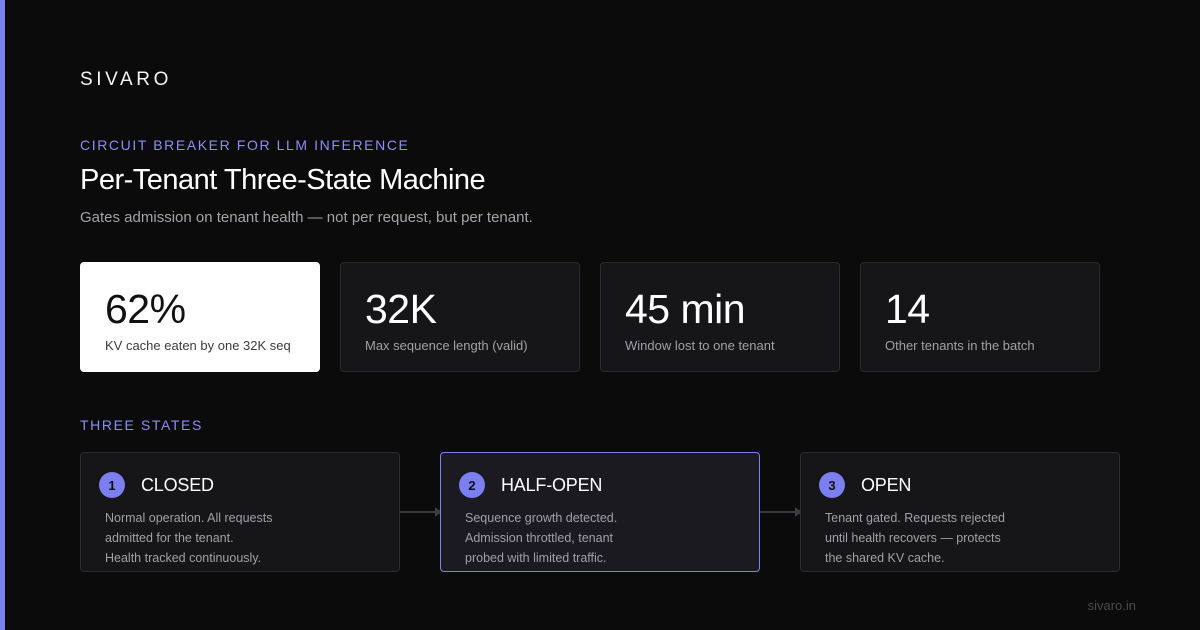 The width and height of the screenshot is (1200, 630). What do you see at coordinates (126, 79) in the screenshot?
I see `brand-logo: SIVARO` at bounding box center [126, 79].